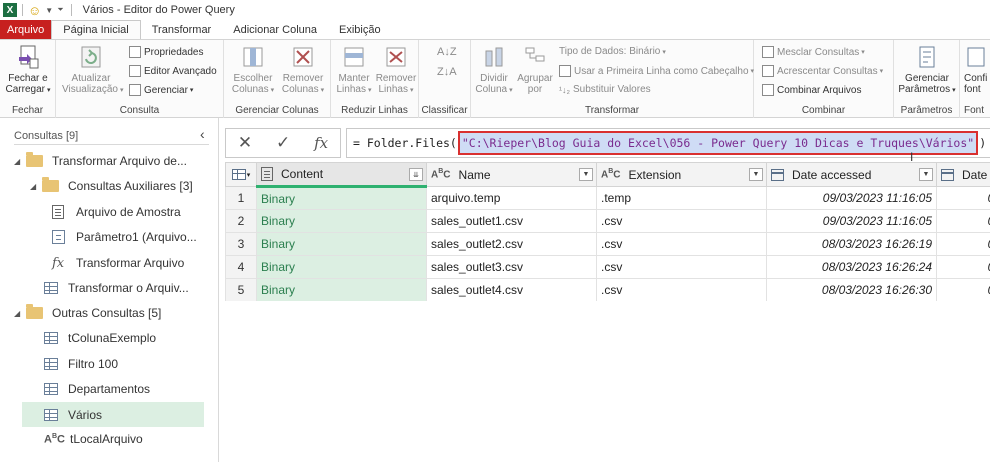 The height and width of the screenshot is (462, 990). What do you see at coordinates (283, 143) in the screenshot?
I see `check-icon: ✓` at bounding box center [283, 143].